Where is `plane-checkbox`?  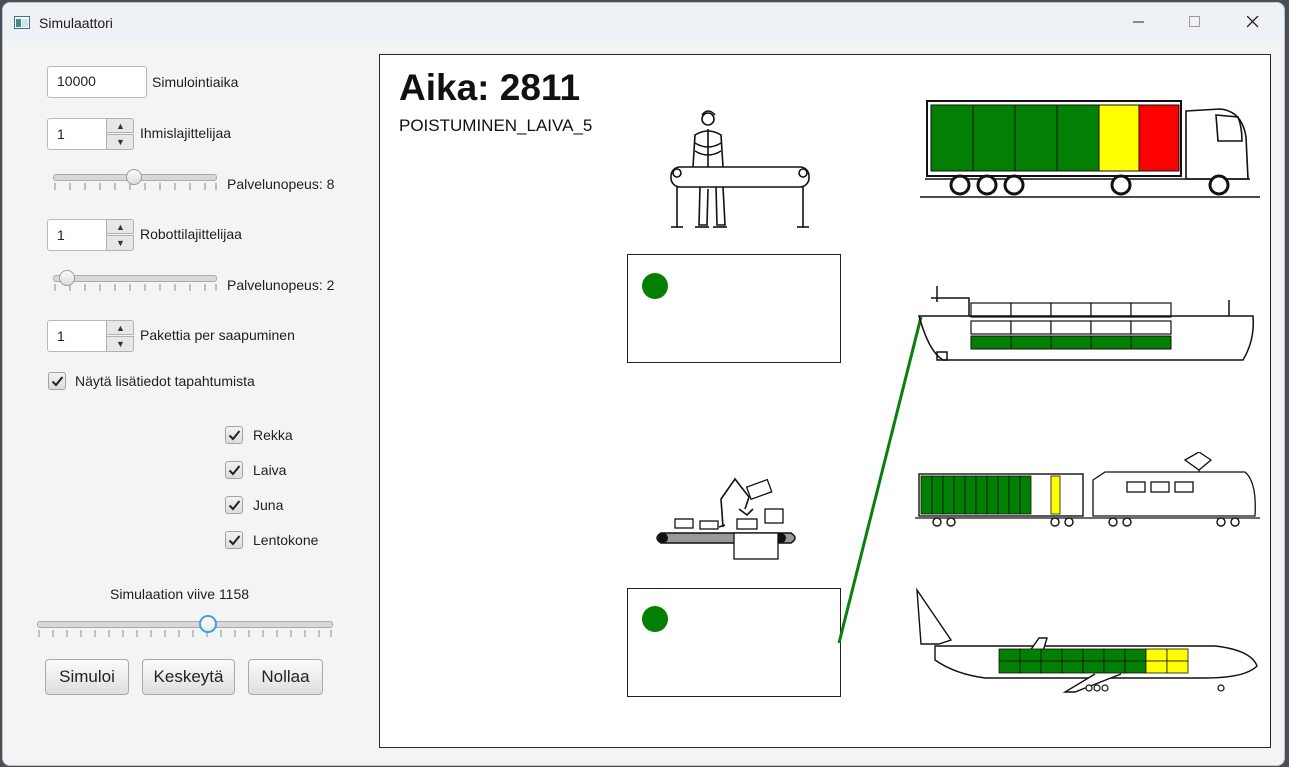 plane-checkbox is located at coordinates (234, 540).